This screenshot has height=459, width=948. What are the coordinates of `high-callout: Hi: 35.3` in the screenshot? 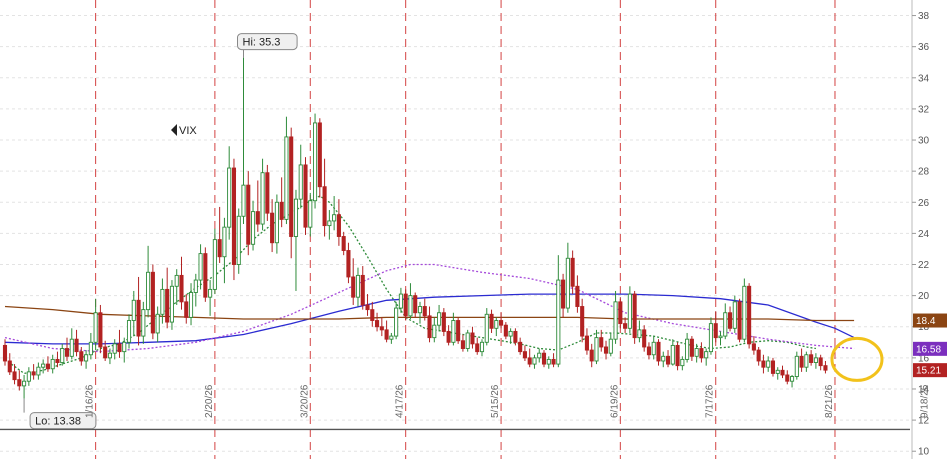 It's located at (267, 45).